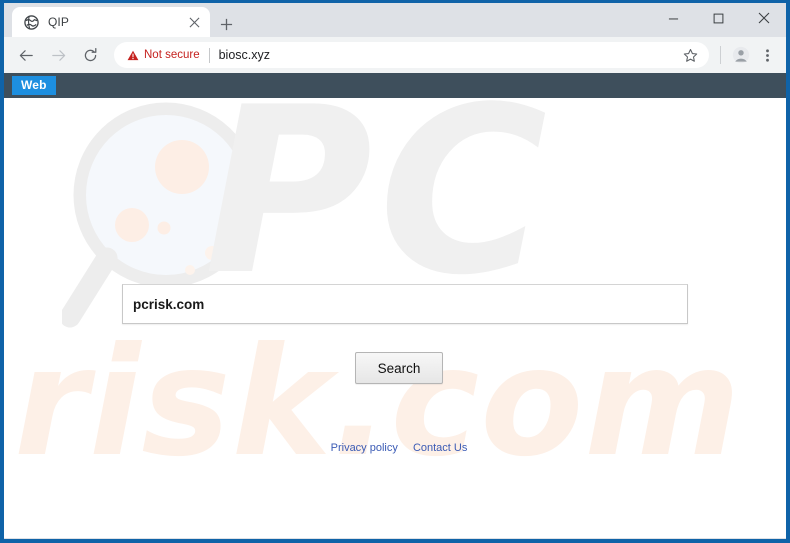 This screenshot has width=790, height=543. I want to click on globe-icon, so click(31, 22).